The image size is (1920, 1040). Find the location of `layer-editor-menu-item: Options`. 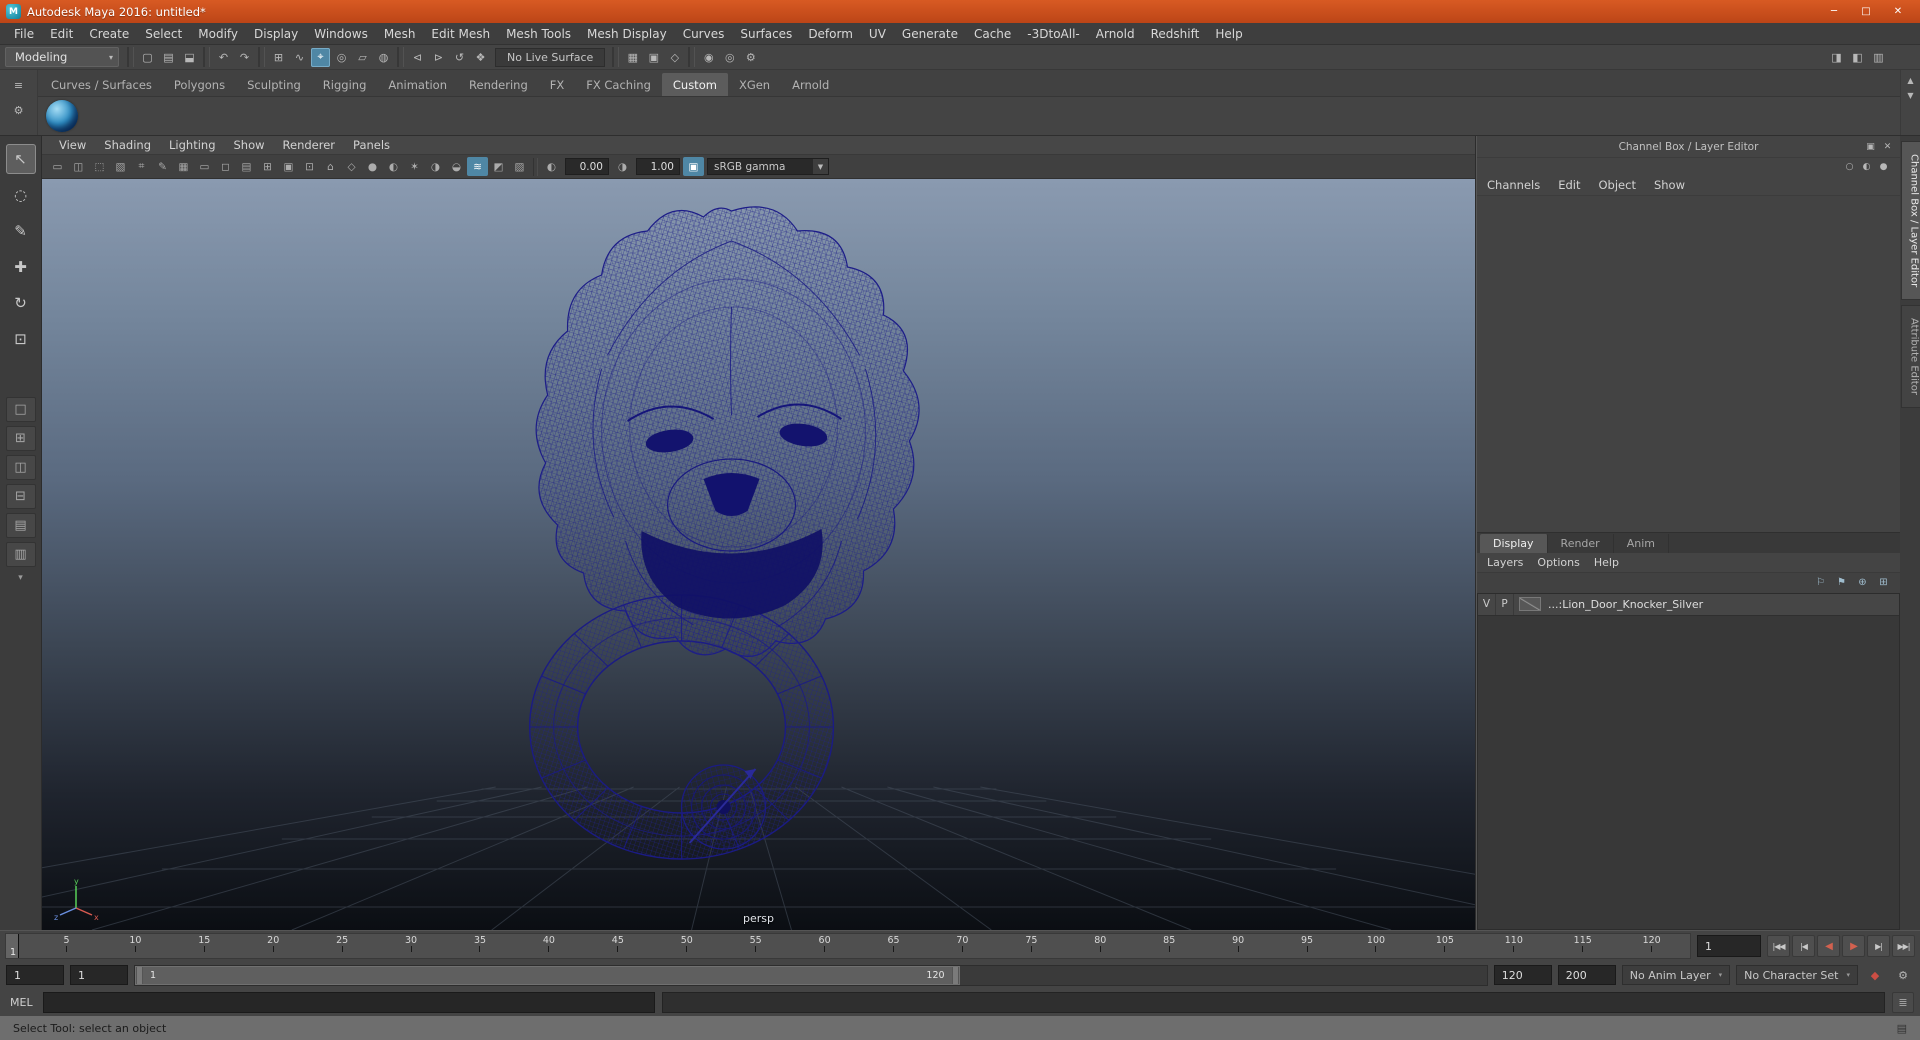

layer-editor-menu-item: Options is located at coordinates (1558, 562).